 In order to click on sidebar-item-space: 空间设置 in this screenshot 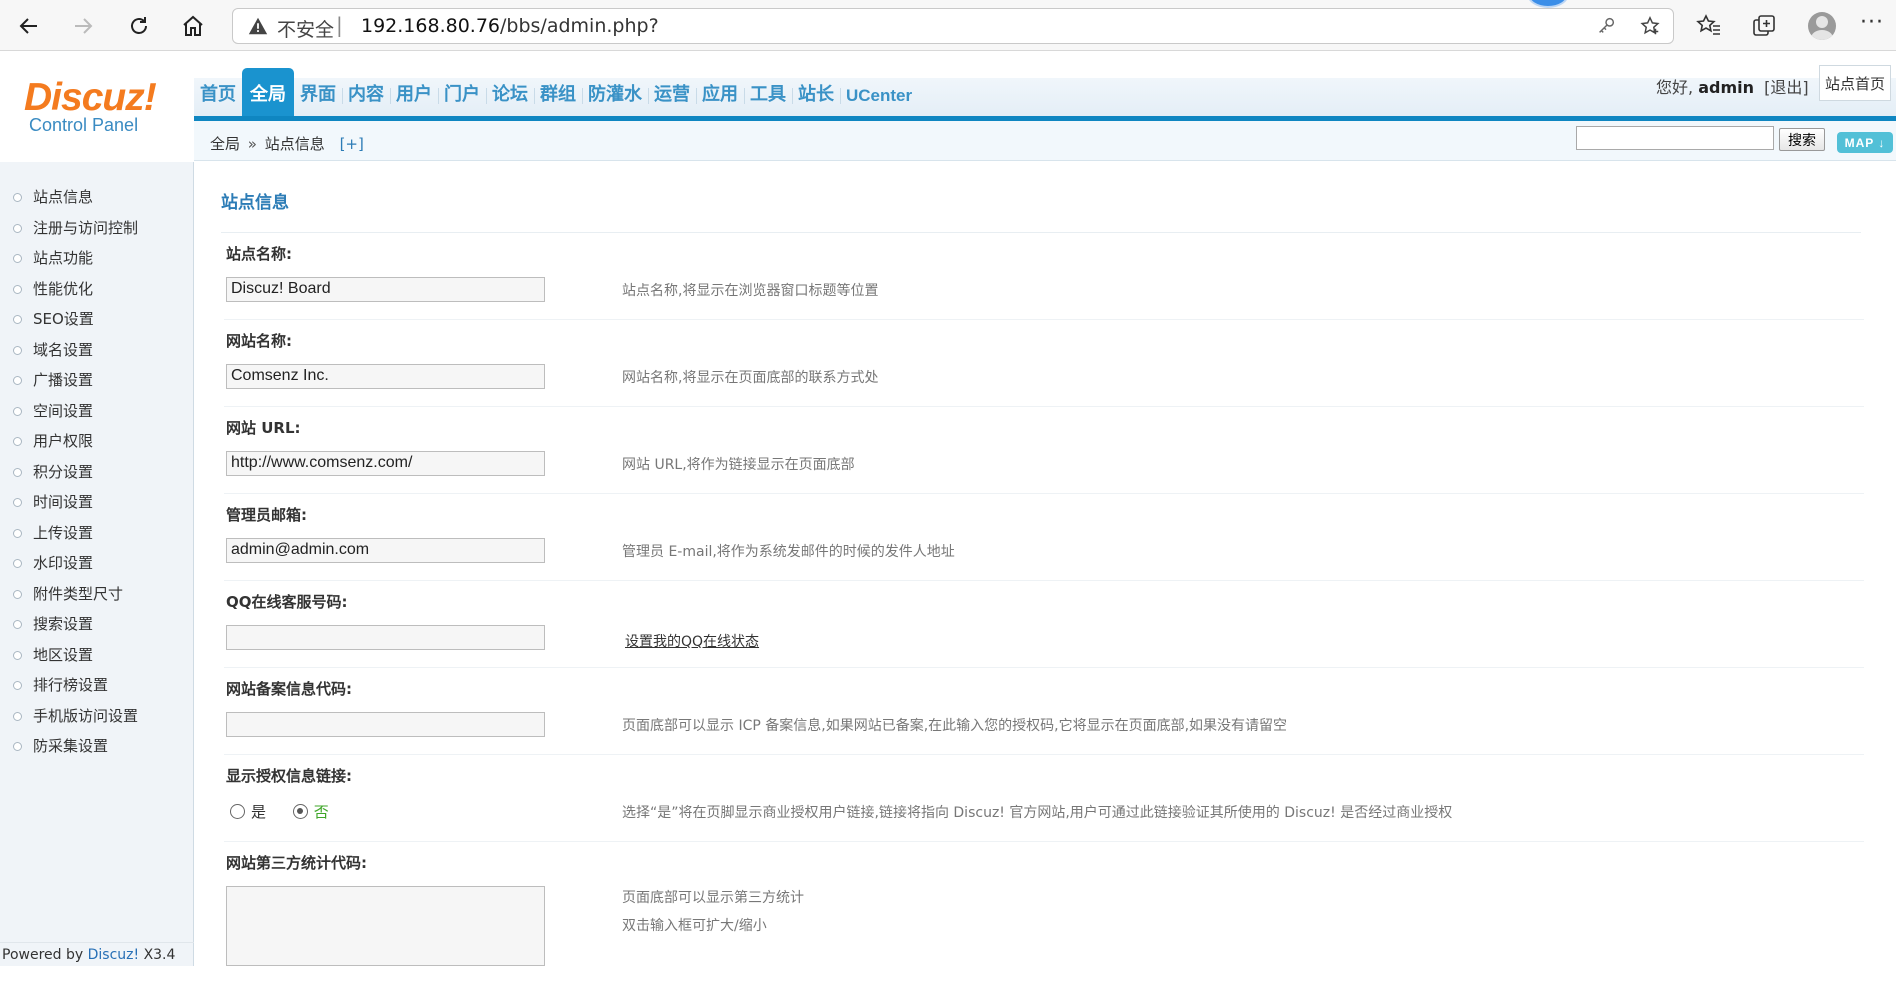, I will do `click(69, 411)`.